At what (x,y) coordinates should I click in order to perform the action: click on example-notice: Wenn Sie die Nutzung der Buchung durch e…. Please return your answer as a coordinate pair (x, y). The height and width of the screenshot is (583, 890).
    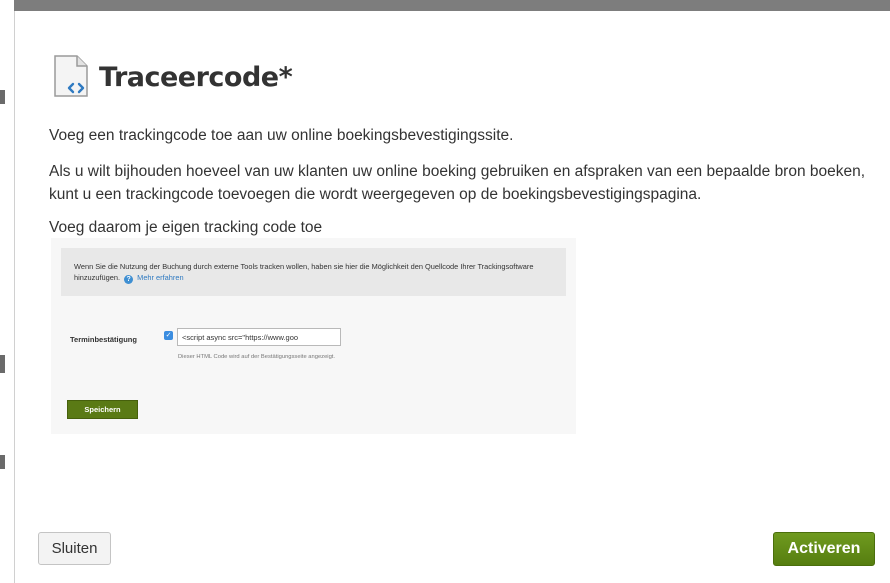
    Looking at the image, I should click on (313, 272).